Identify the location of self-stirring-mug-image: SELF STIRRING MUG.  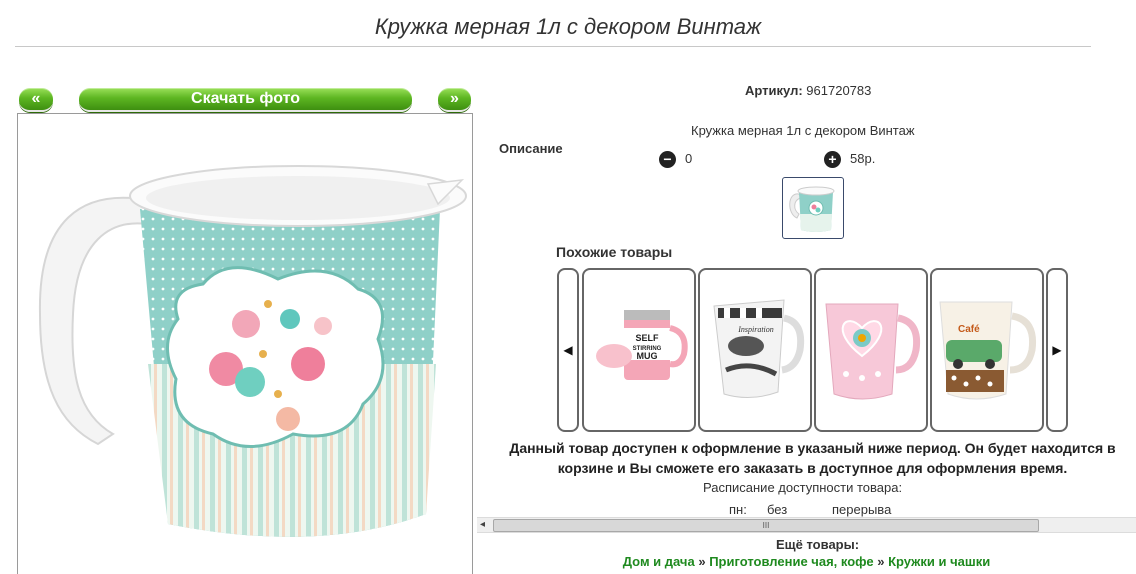
(642, 345).